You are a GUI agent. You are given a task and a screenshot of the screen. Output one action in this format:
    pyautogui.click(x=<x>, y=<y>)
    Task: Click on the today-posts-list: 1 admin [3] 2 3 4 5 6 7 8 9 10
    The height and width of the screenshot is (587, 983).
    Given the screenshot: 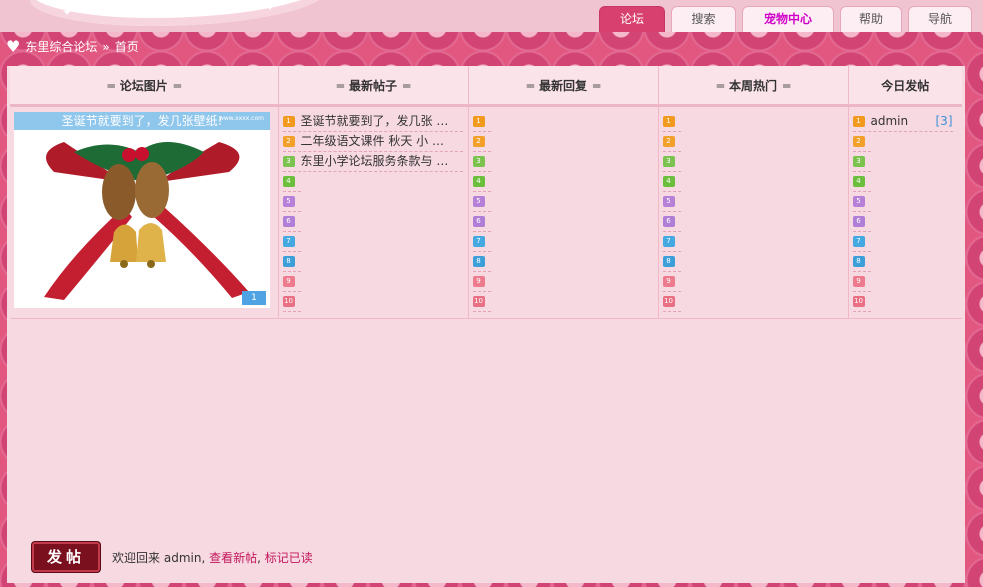 What is the action you would take?
    pyautogui.click(x=905, y=212)
    